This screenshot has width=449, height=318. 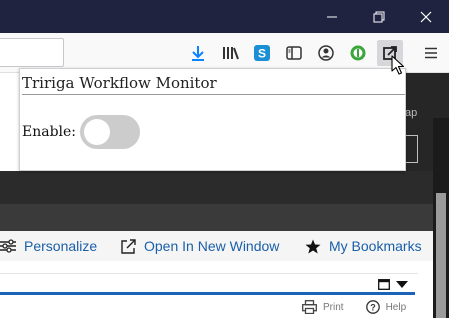 I want to click on extension-button, so click(x=358, y=53).